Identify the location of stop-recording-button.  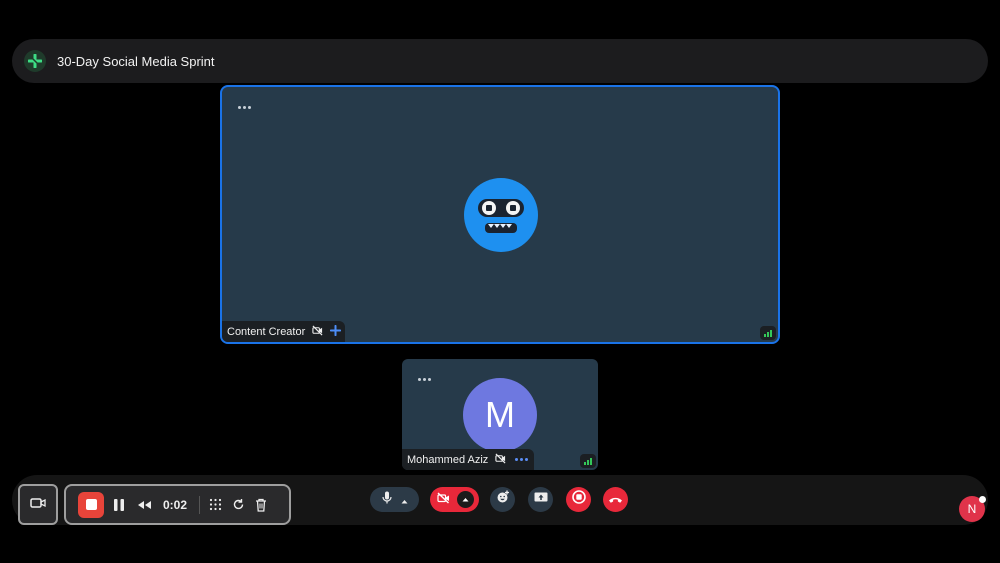
(91, 504).